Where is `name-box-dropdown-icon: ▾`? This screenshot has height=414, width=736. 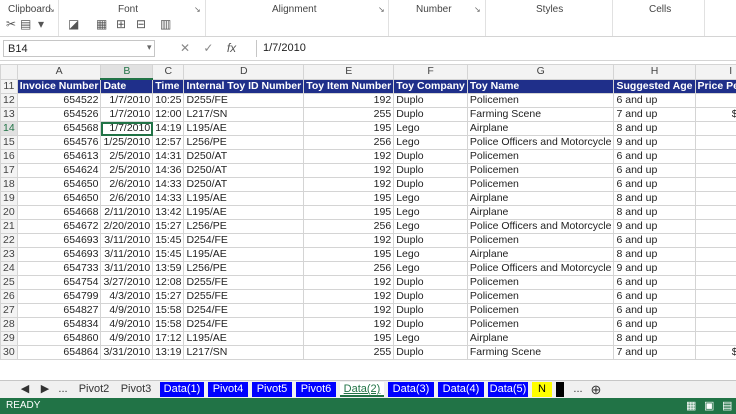
name-box-dropdown-icon: ▾ is located at coordinates (149, 47).